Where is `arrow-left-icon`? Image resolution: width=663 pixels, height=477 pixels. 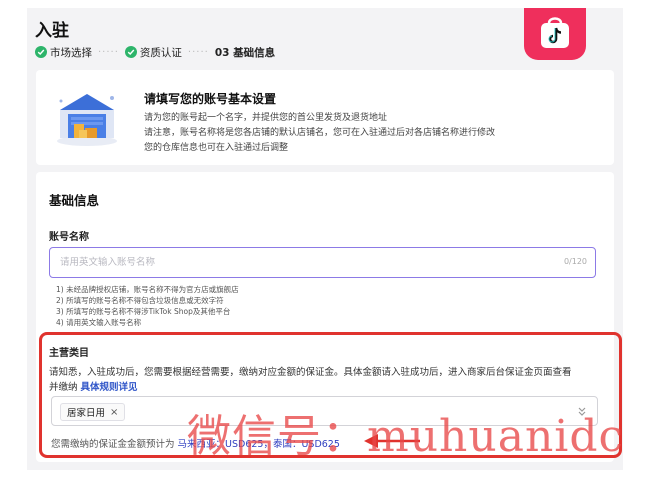 arrow-left-icon is located at coordinates (392, 441).